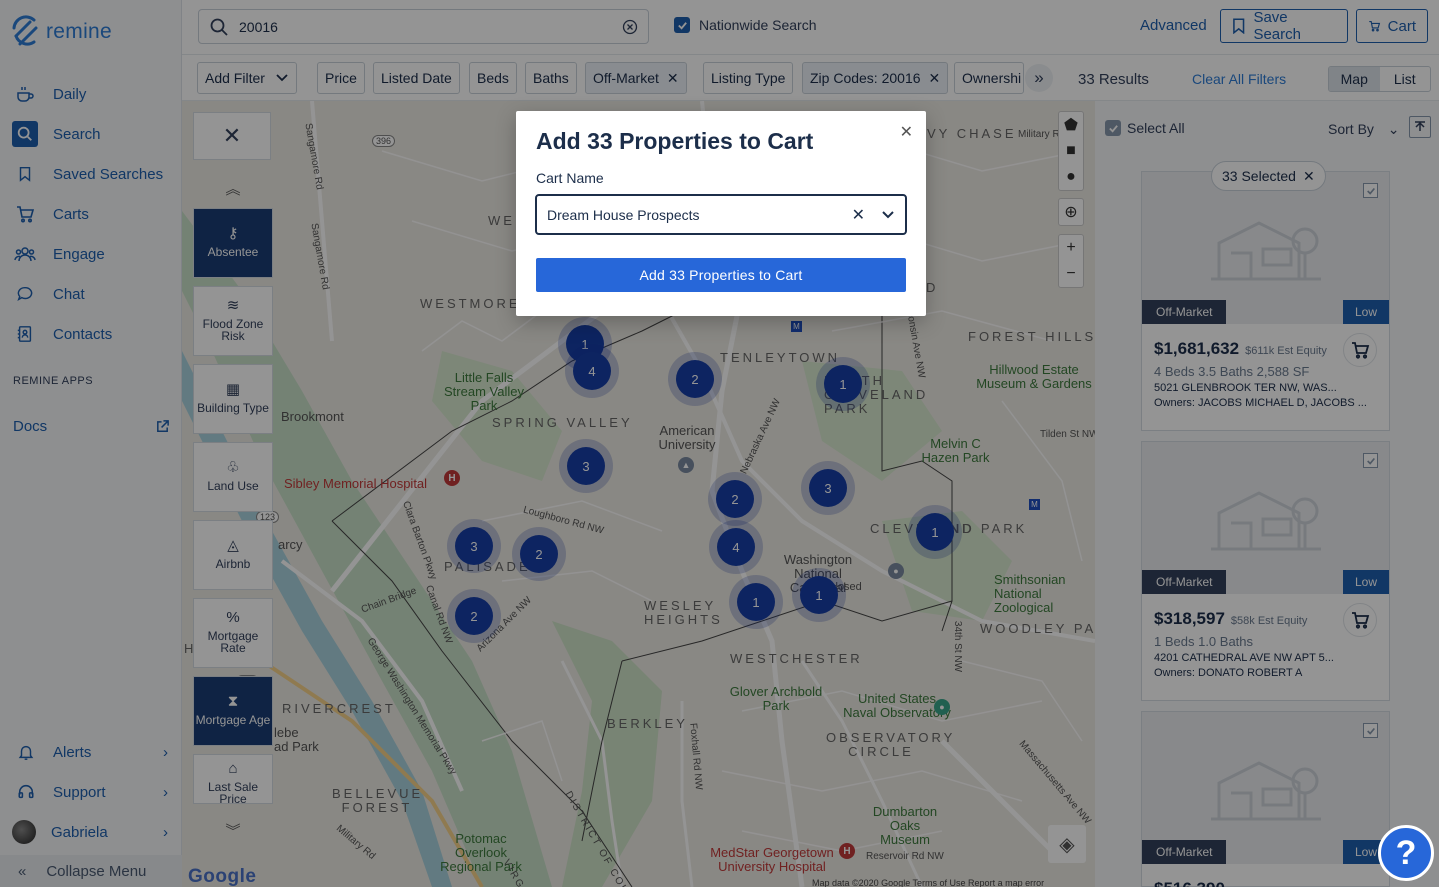 This screenshot has height=887, width=1439. Describe the element at coordinates (888, 215) in the screenshot. I see `chevron-down-icon` at that location.